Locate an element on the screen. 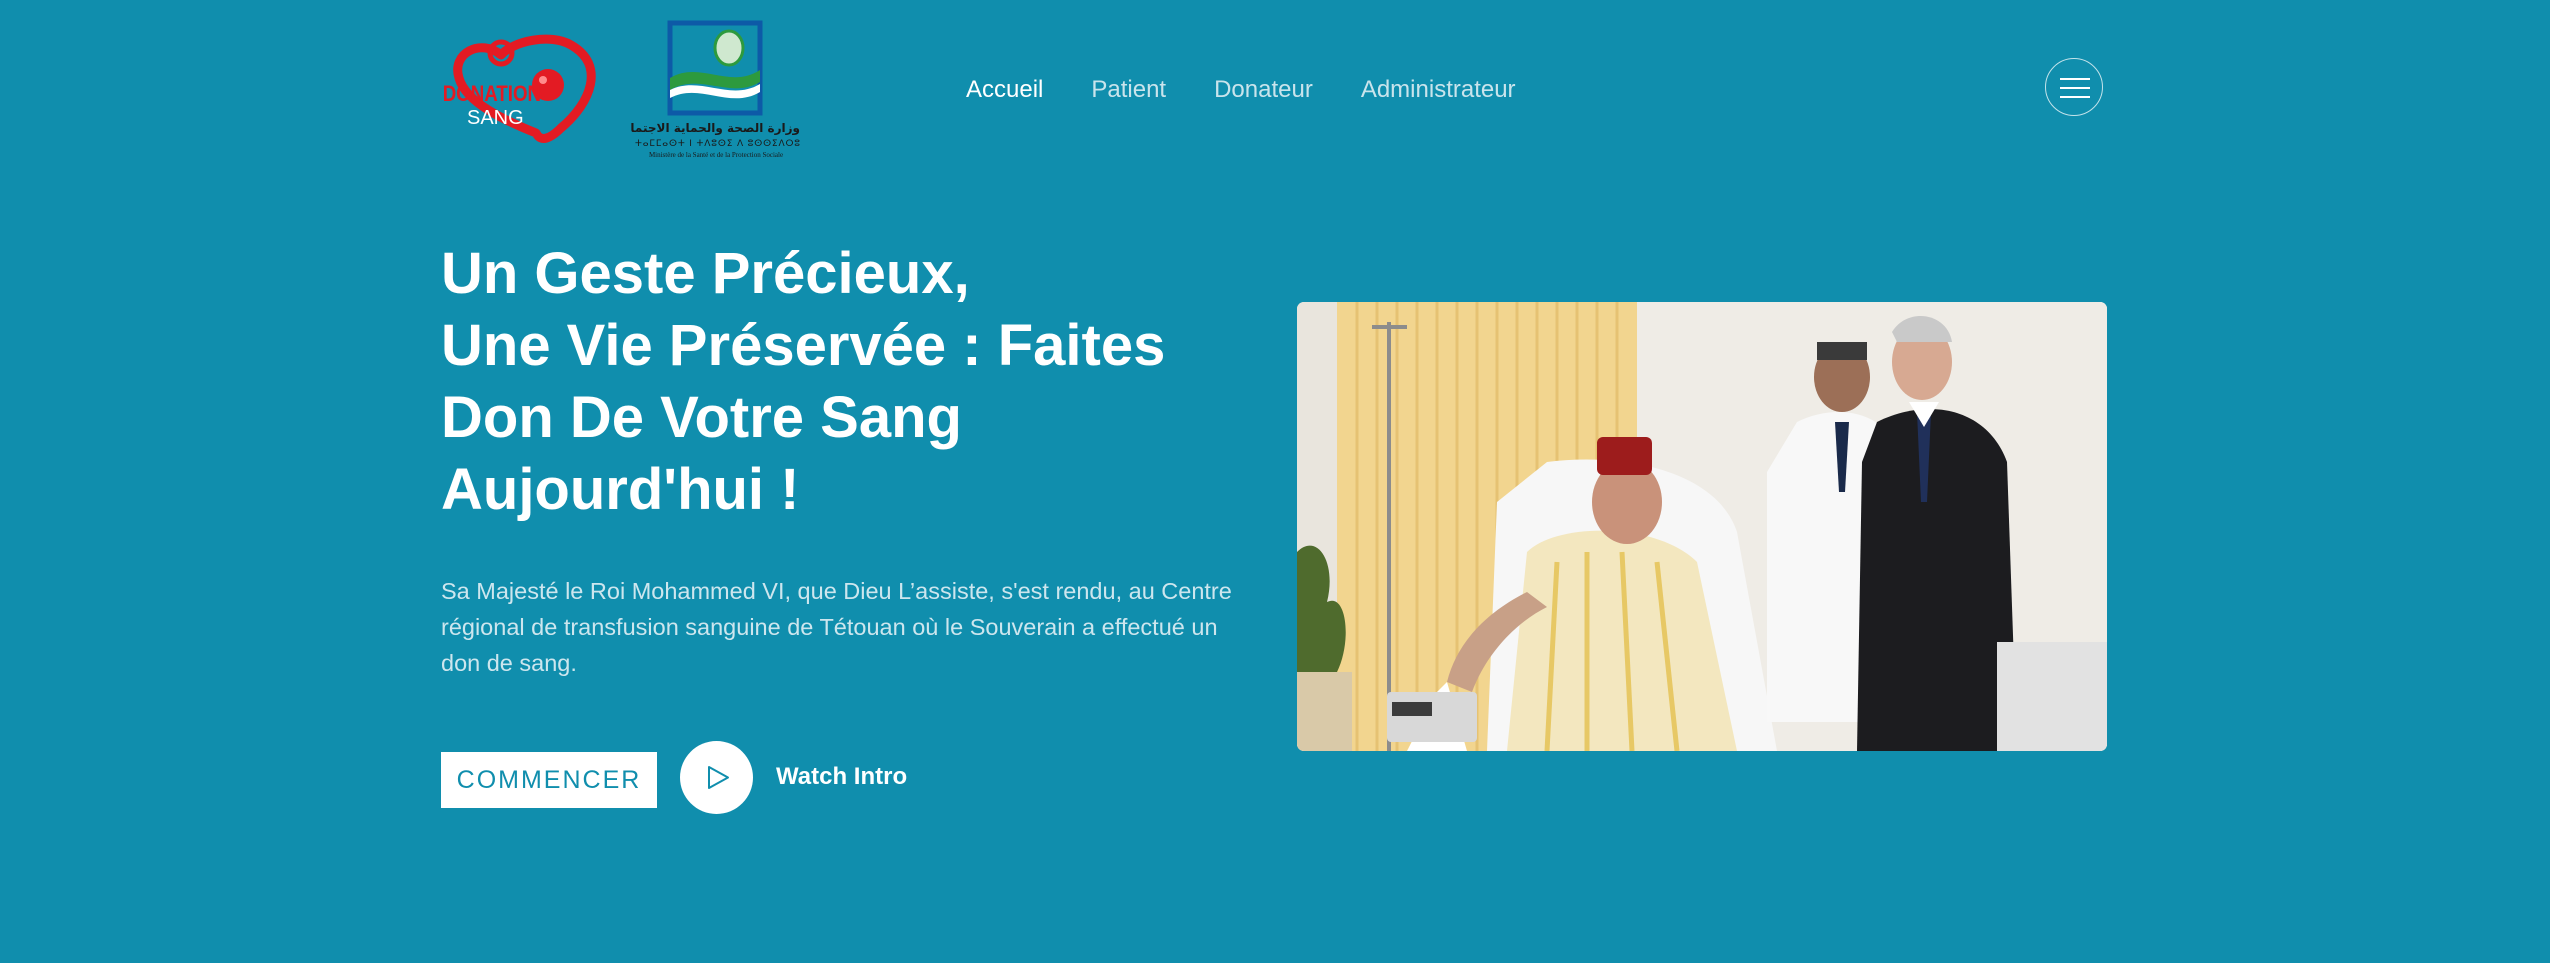 This screenshot has width=2550, height=972. play-icon is located at coordinates (718, 777).